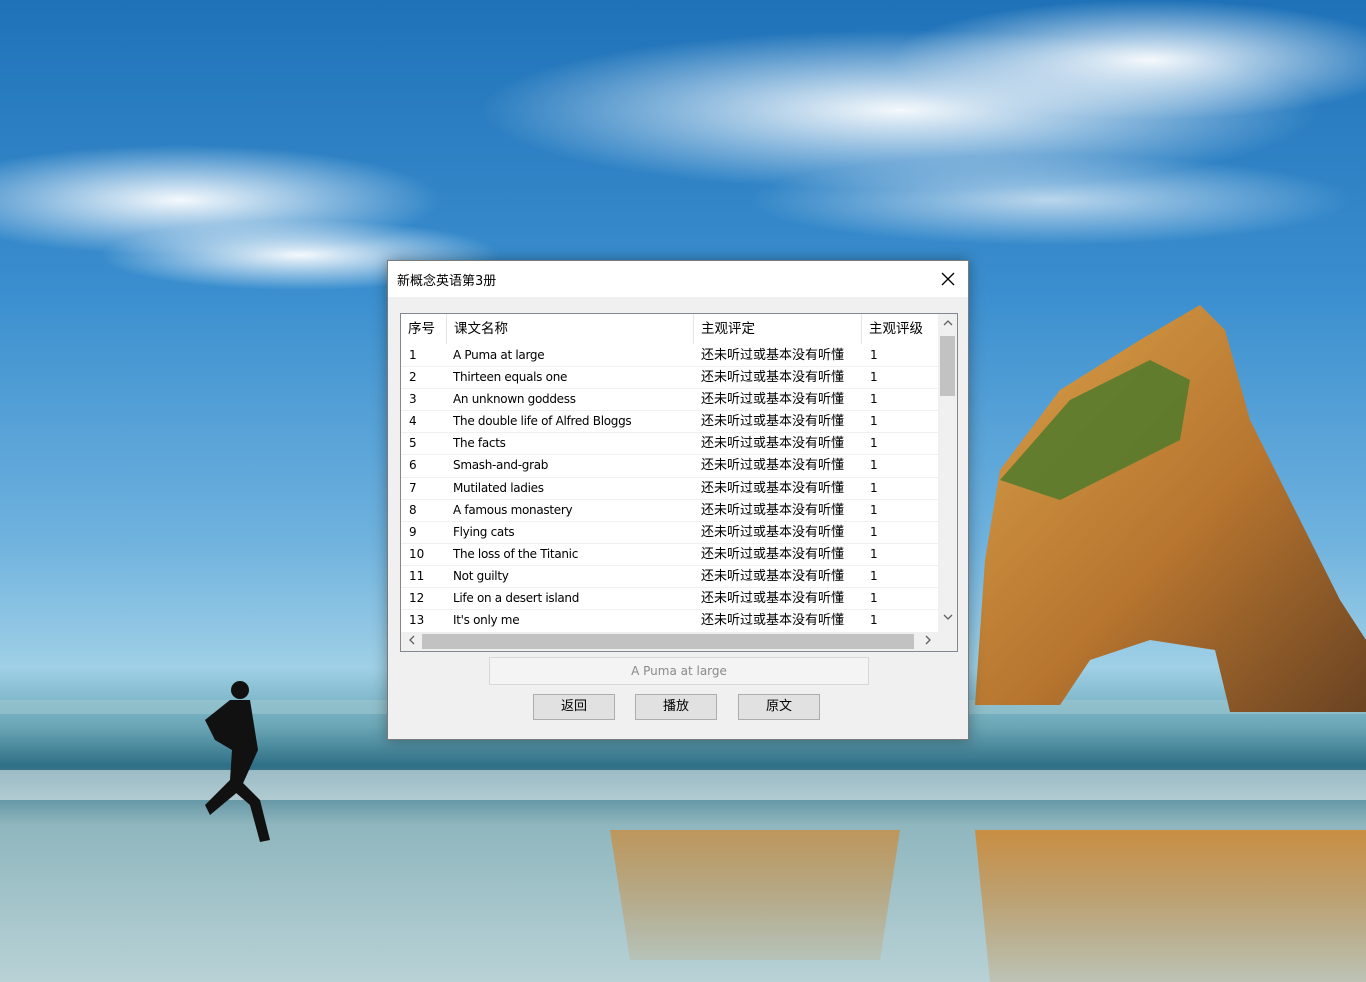 The height and width of the screenshot is (982, 1366). What do you see at coordinates (574, 707) in the screenshot?
I see `back-button: 返回` at bounding box center [574, 707].